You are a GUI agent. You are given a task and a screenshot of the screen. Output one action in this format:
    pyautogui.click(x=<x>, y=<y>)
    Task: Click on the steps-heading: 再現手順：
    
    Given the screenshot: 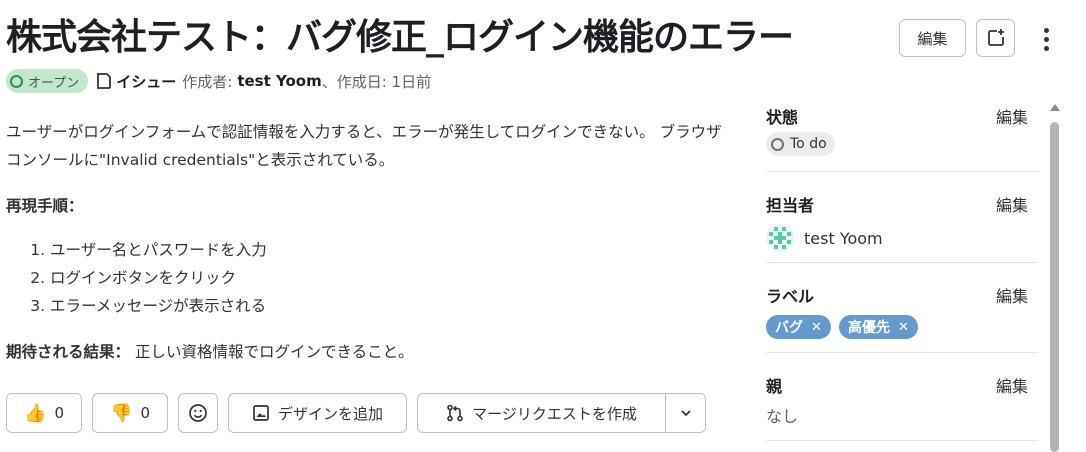 What is the action you would take?
    pyautogui.click(x=45, y=206)
    